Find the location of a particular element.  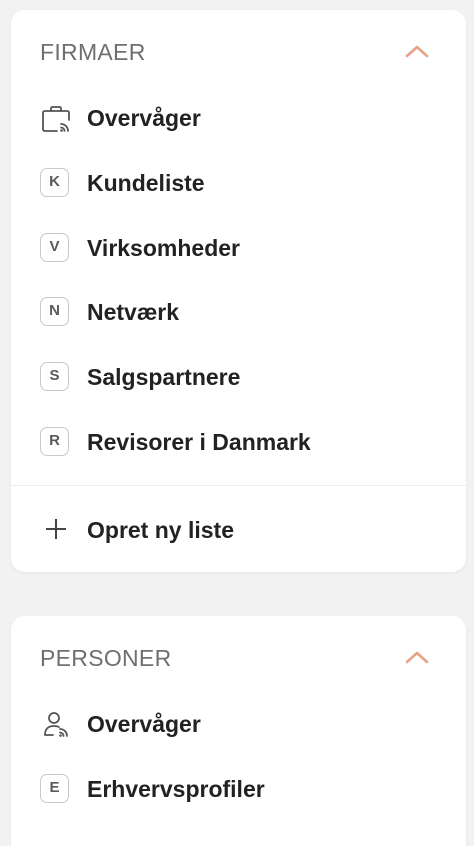

letter-n-icon: N is located at coordinates (54, 311).